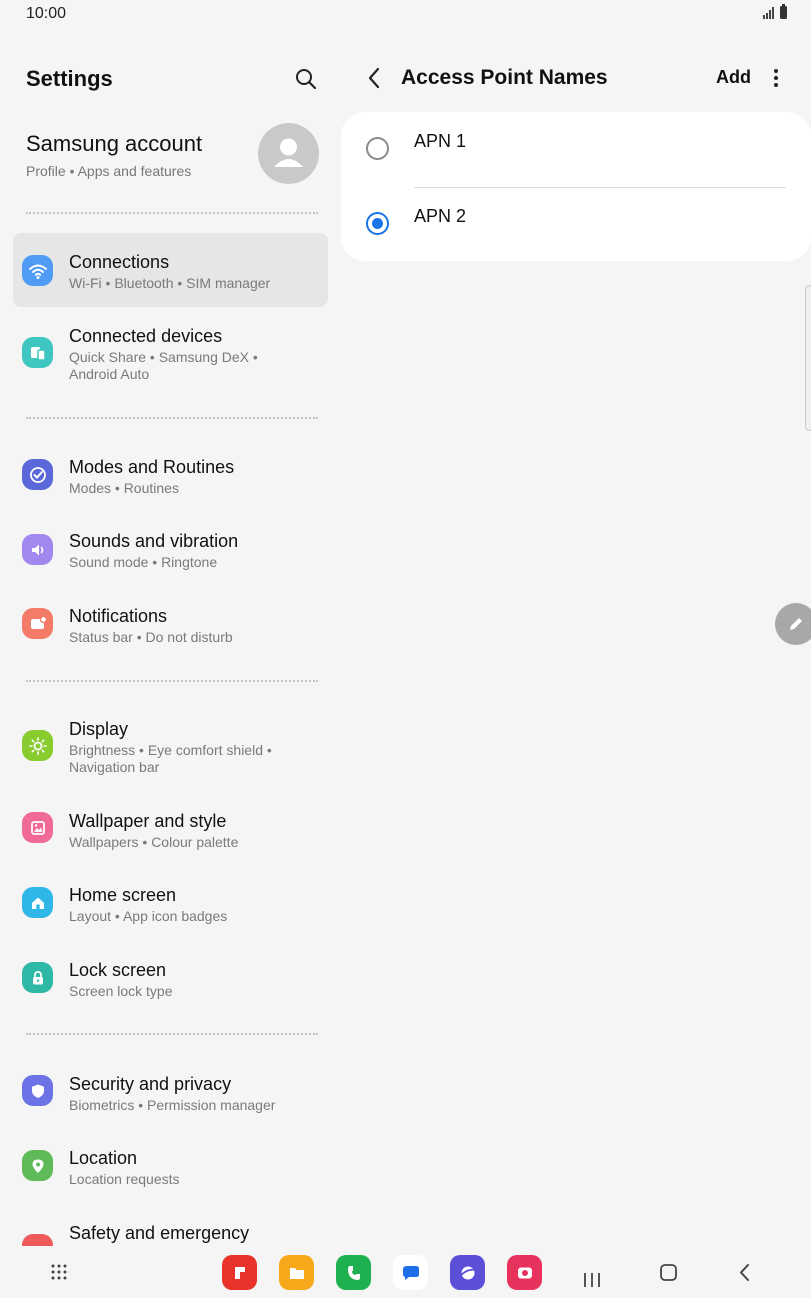 Image resolution: width=811 pixels, height=1298 pixels. Describe the element at coordinates (124, 488) in the screenshot. I see `item-subtitle: Modes • Routines` at that location.